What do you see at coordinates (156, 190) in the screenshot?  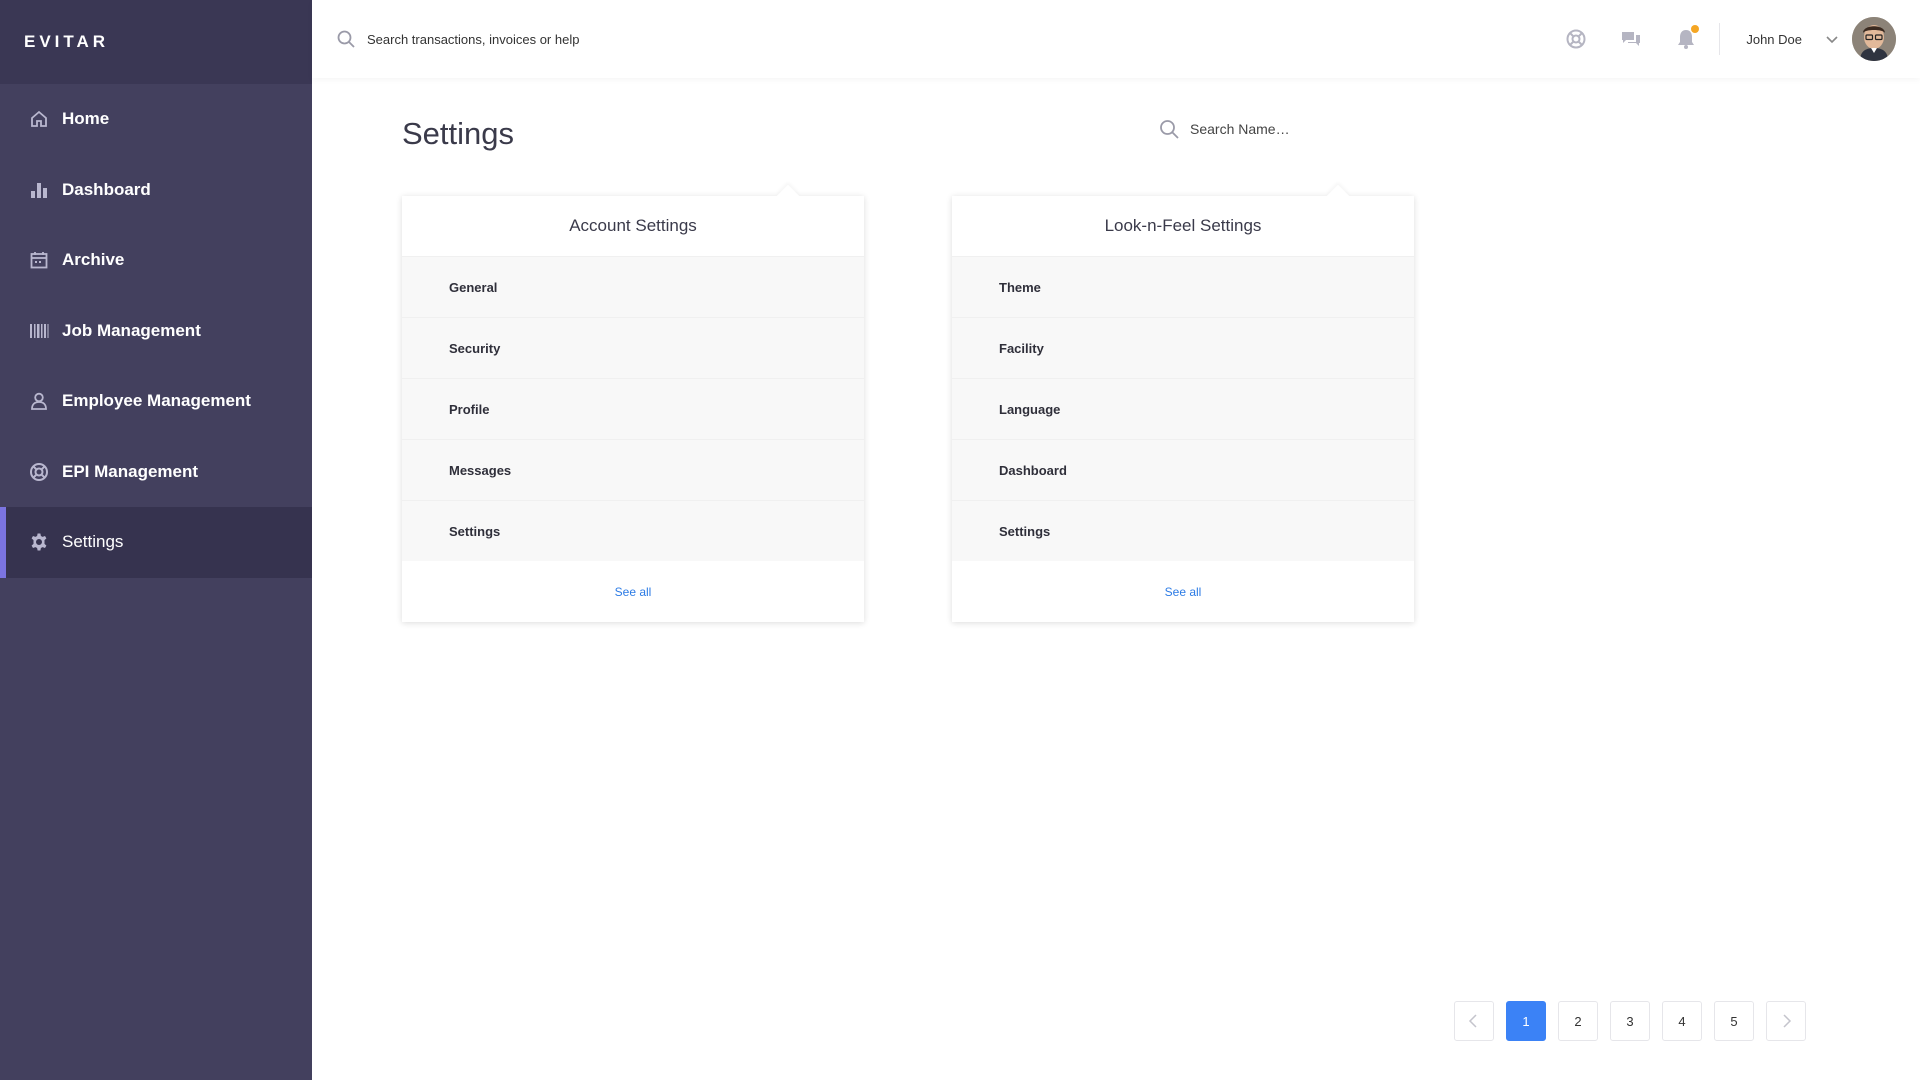 I see `sidebar-item-dashboard: Dashboard` at bounding box center [156, 190].